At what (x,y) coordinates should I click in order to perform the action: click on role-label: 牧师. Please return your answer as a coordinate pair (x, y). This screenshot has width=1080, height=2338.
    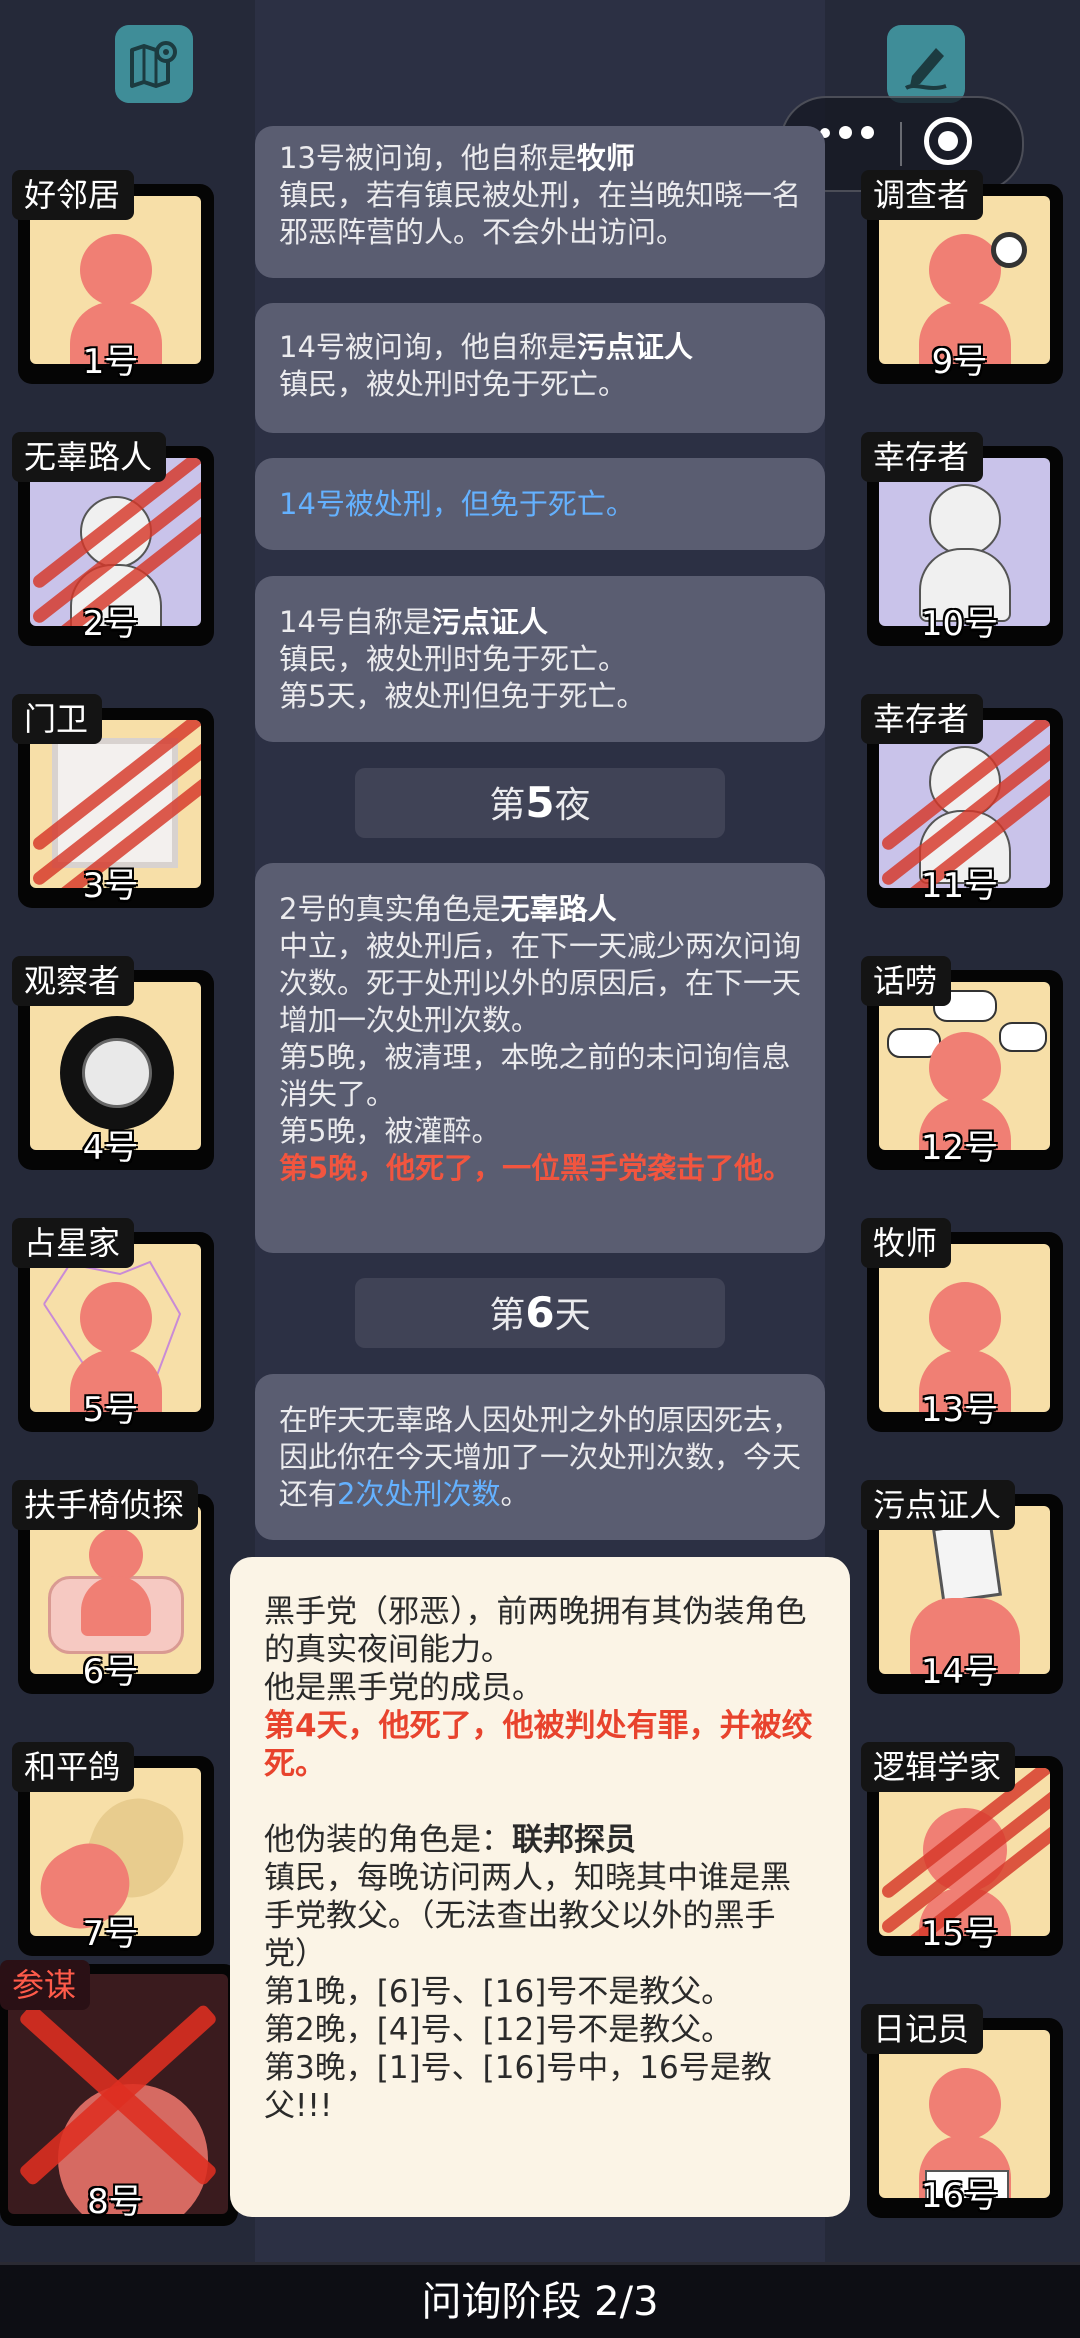
    Looking at the image, I should click on (906, 1243).